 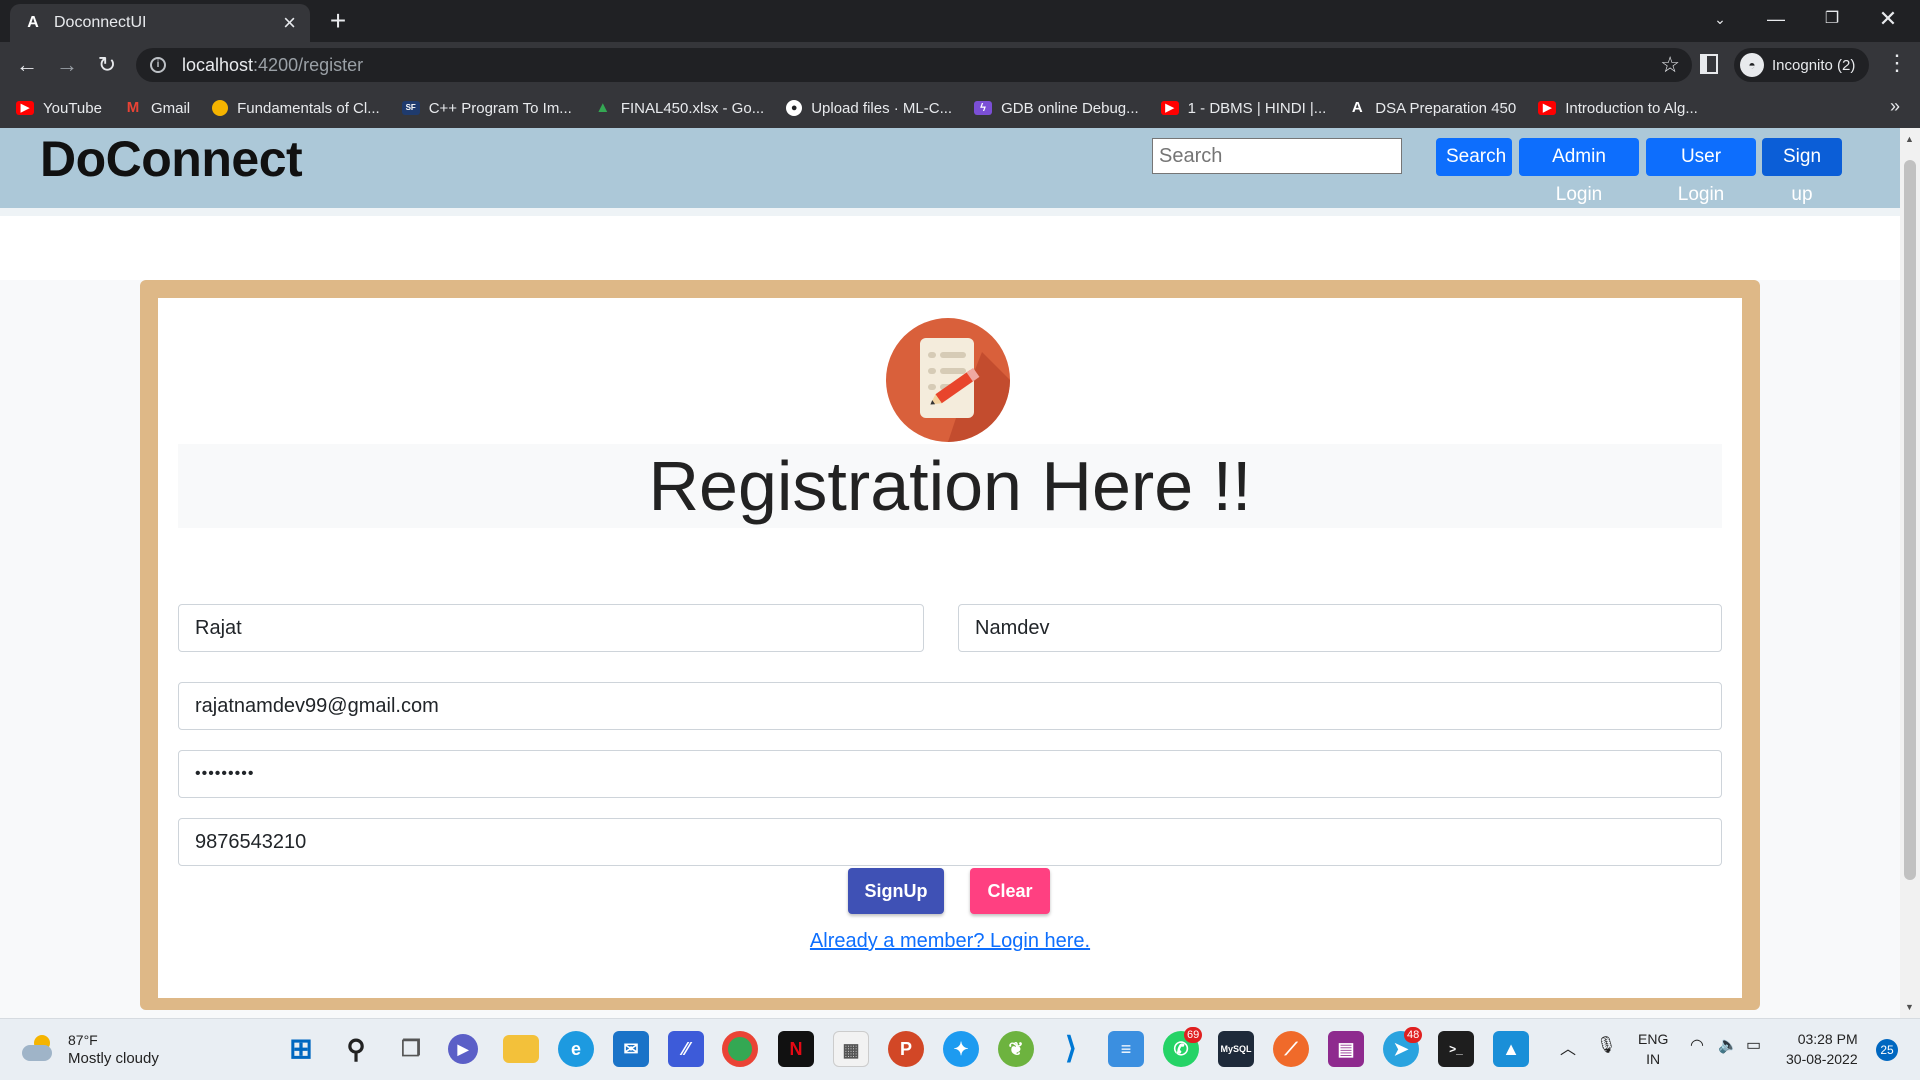 What do you see at coordinates (796, 1049) in the screenshot?
I see `netflix-icon: N` at bounding box center [796, 1049].